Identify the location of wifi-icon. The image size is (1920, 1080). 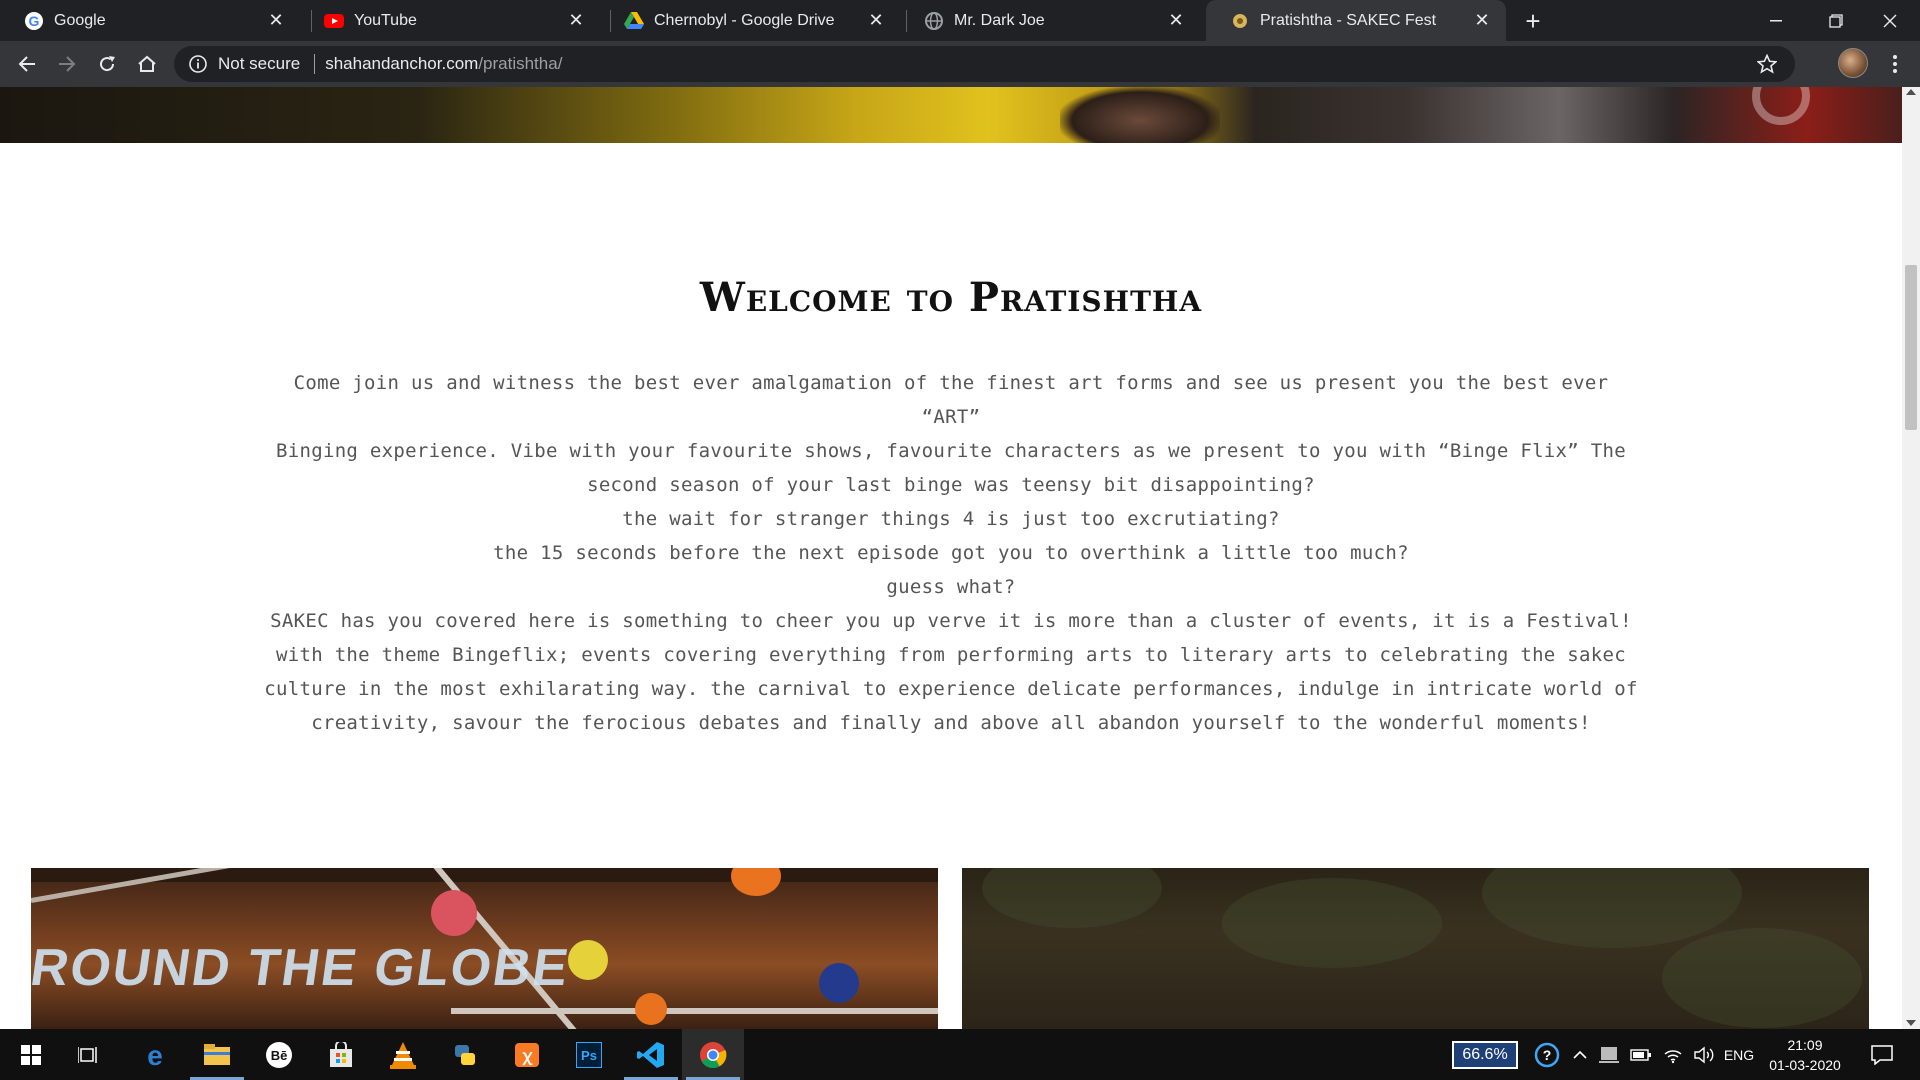
(1673, 1056).